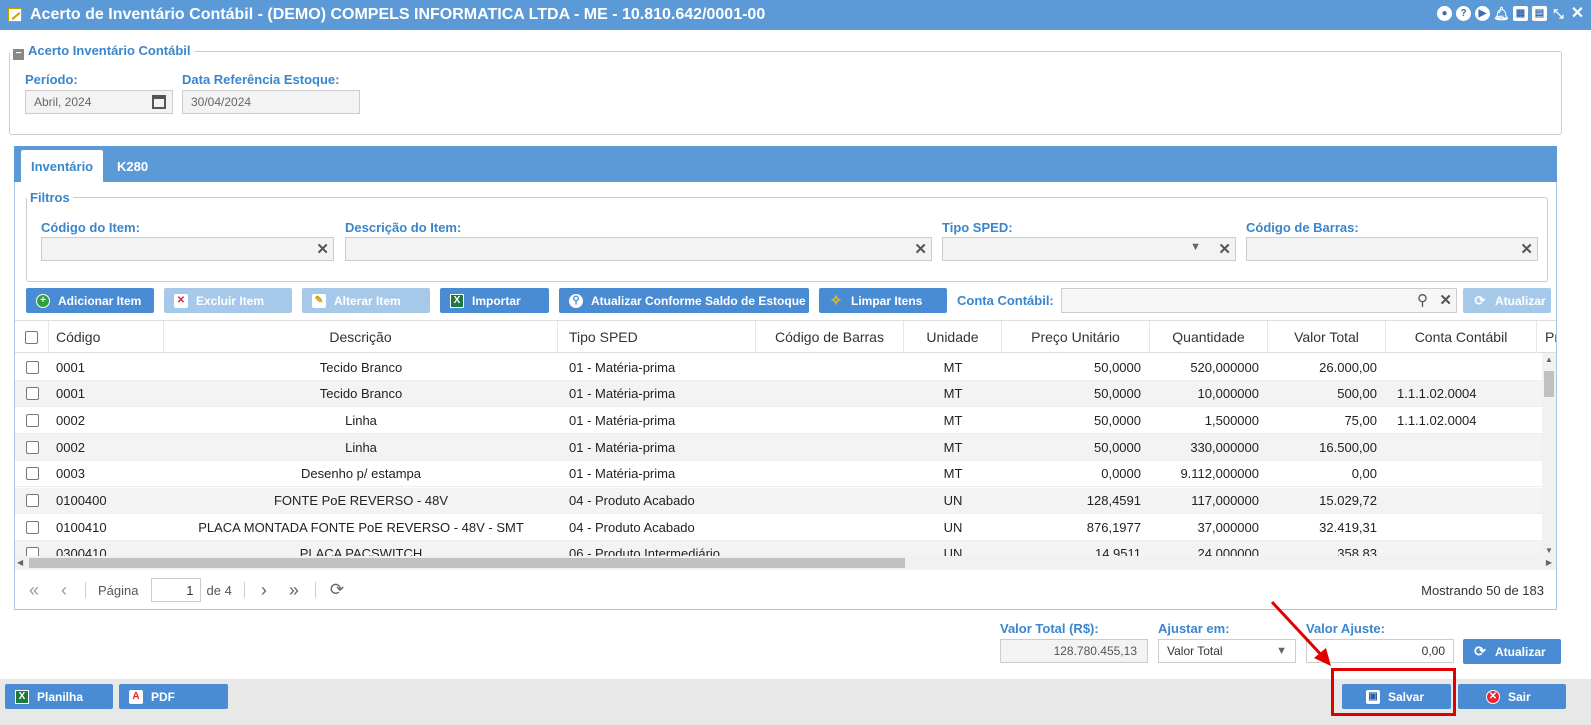 The height and width of the screenshot is (725, 1591). What do you see at coordinates (15, 15) in the screenshot?
I see `edit-document-icon` at bounding box center [15, 15].